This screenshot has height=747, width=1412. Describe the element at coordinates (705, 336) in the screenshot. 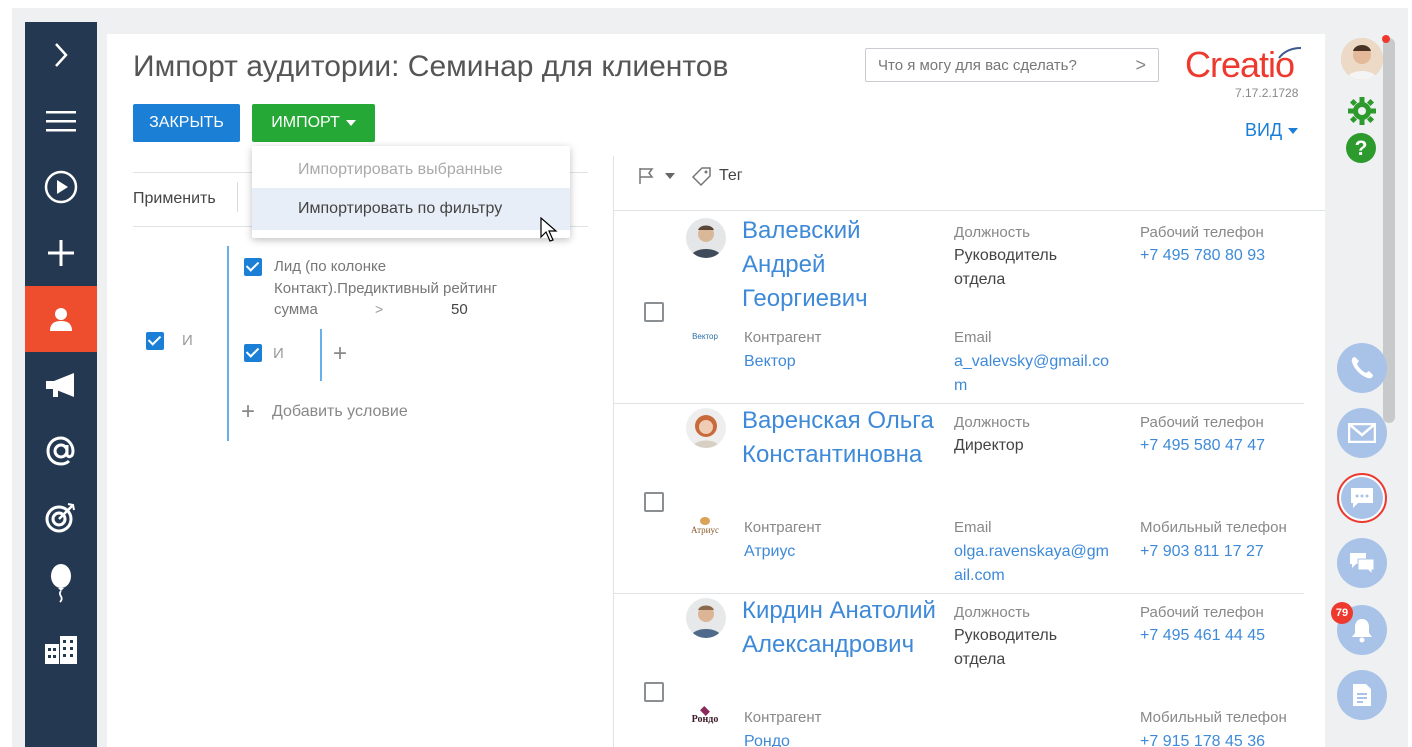

I see `account-logo: Вектор` at that location.